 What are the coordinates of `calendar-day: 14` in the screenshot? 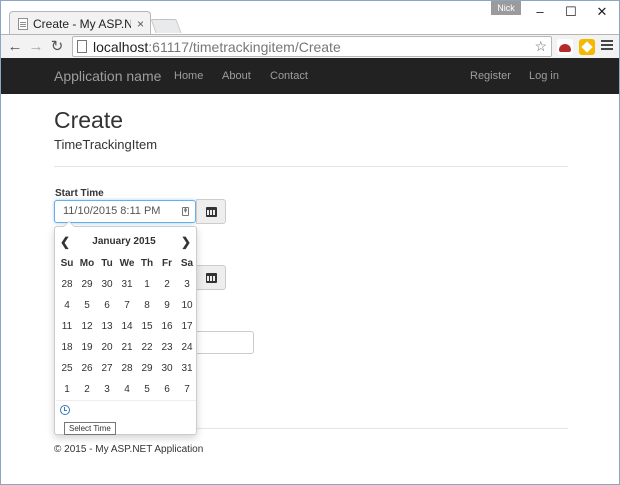 It's located at (127, 326).